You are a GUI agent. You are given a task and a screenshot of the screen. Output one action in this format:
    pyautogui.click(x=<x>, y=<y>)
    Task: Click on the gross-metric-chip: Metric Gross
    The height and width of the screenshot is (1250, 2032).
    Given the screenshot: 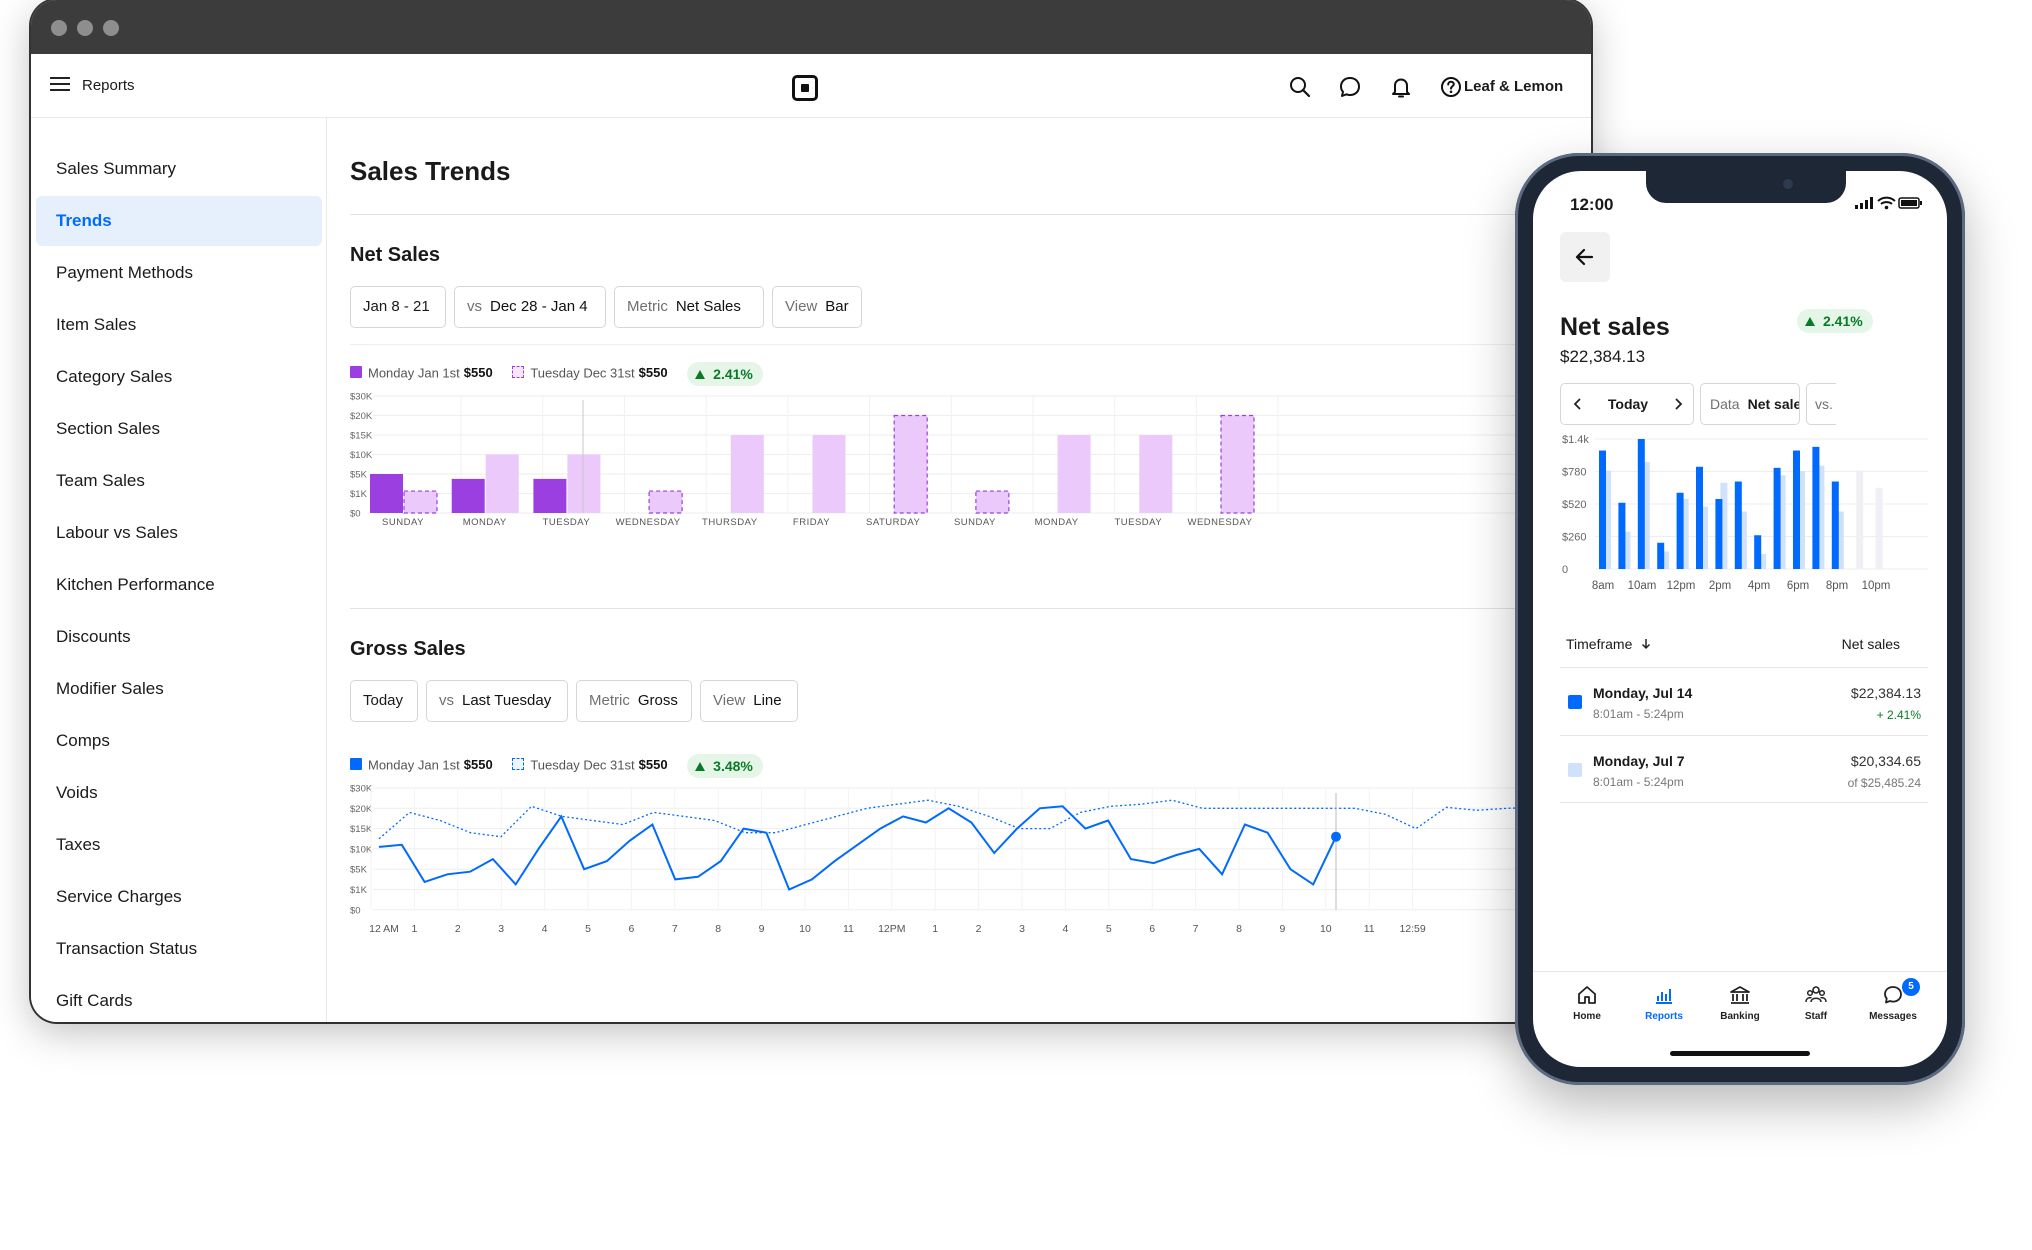 What is the action you would take?
    pyautogui.click(x=634, y=701)
    